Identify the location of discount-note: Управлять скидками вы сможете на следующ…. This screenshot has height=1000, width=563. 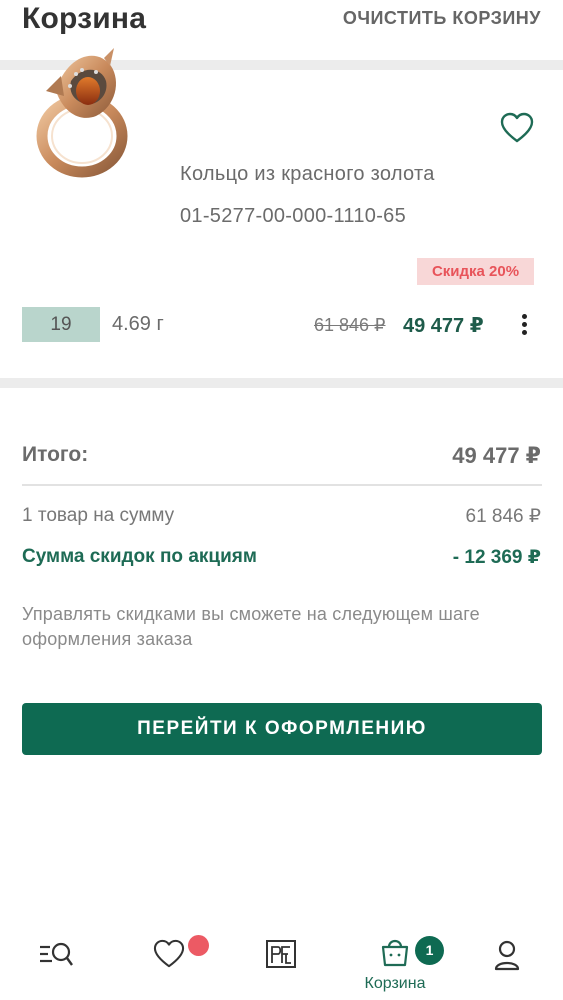
(251, 626).